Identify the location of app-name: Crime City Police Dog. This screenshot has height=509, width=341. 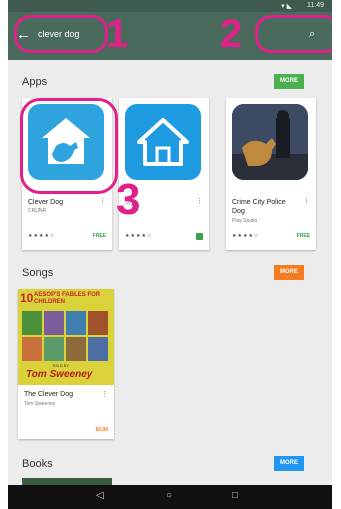
(259, 207).